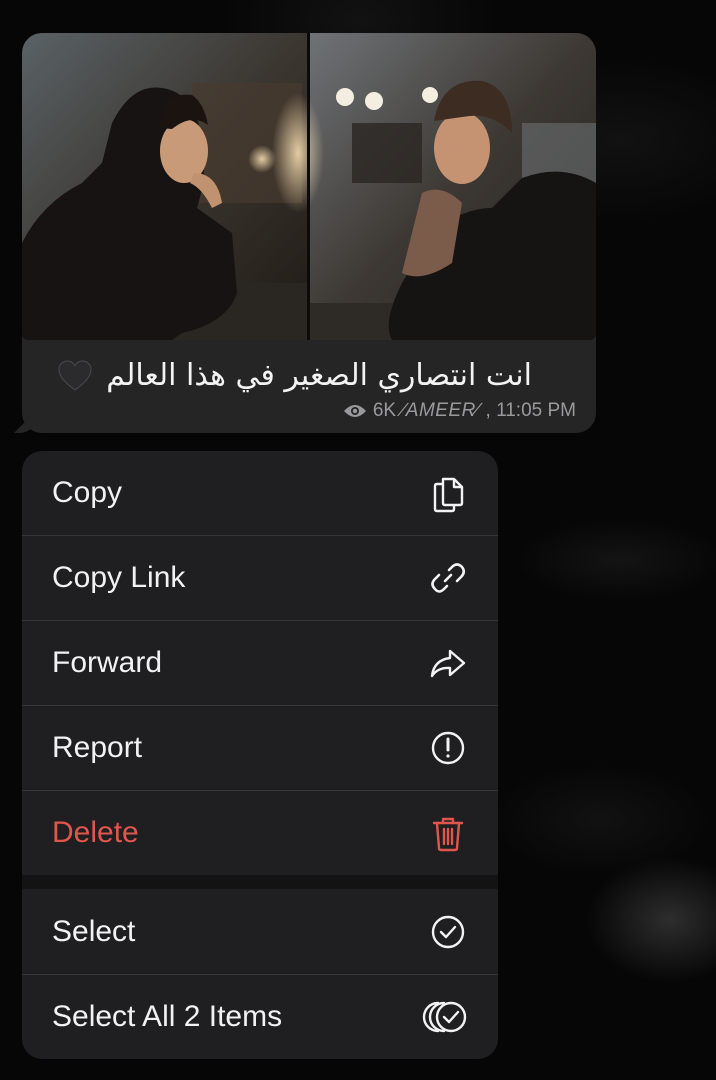 The height and width of the screenshot is (1080, 716). I want to click on menu-item-select: Select, so click(260, 932).